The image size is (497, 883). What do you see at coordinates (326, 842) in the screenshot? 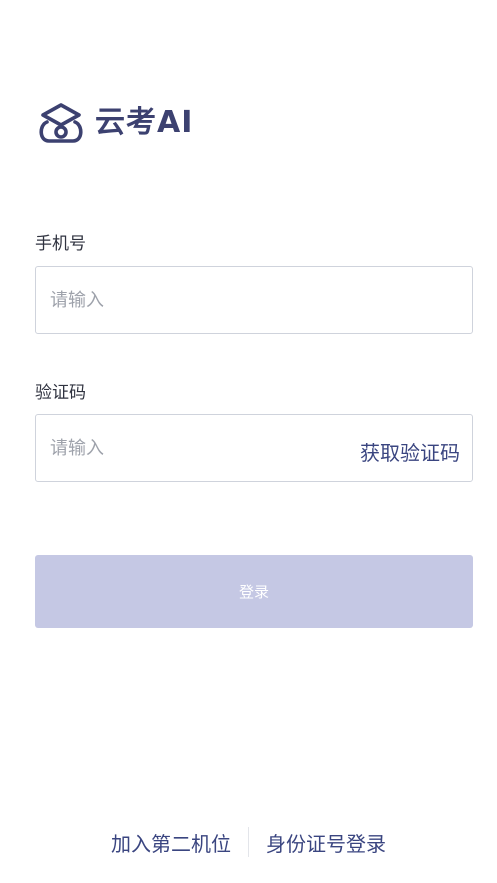
I see `id-card-login-link: 身份证号登录` at bounding box center [326, 842].